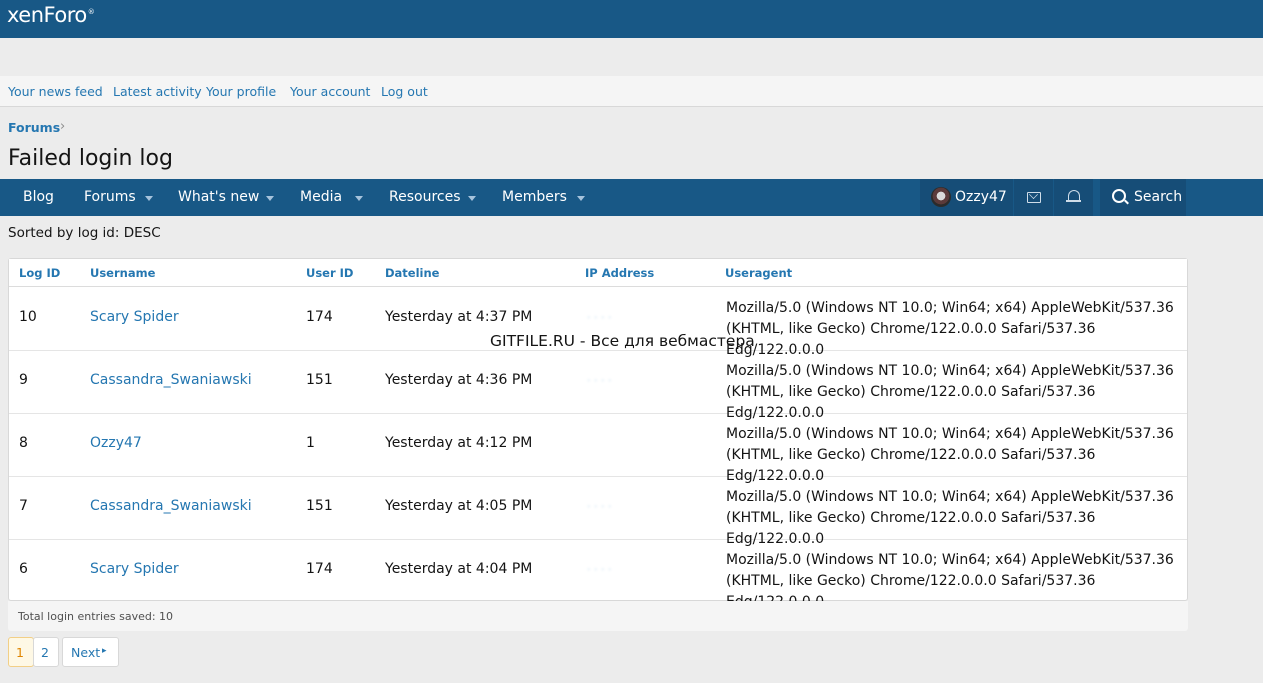 The height and width of the screenshot is (683, 1263). Describe the element at coordinates (23, 380) in the screenshot. I see `log-id: 9` at that location.